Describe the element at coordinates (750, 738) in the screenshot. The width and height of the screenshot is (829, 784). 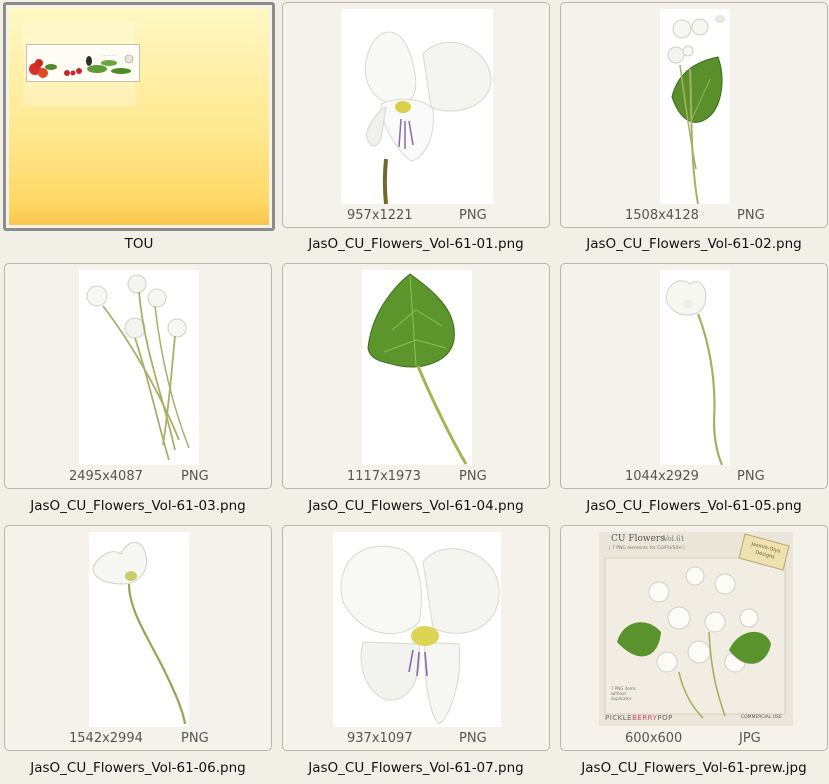
I see `file-type-prew: JPG` at that location.